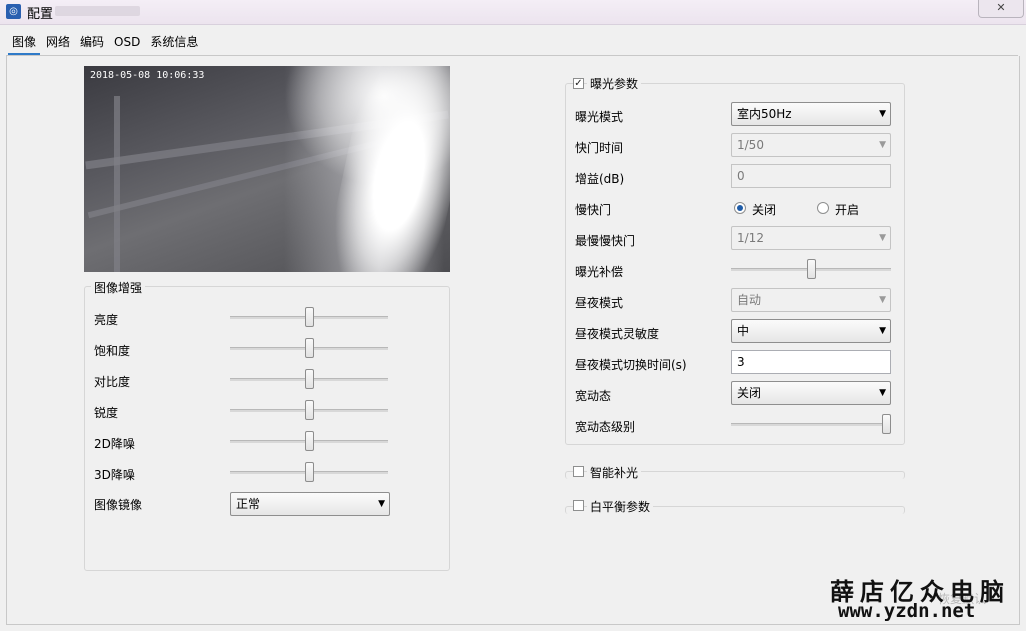 This screenshot has width=1026, height=631. What do you see at coordinates (811, 238) in the screenshot?
I see `slowest-shutter-select: 1/12 ▼` at bounding box center [811, 238].